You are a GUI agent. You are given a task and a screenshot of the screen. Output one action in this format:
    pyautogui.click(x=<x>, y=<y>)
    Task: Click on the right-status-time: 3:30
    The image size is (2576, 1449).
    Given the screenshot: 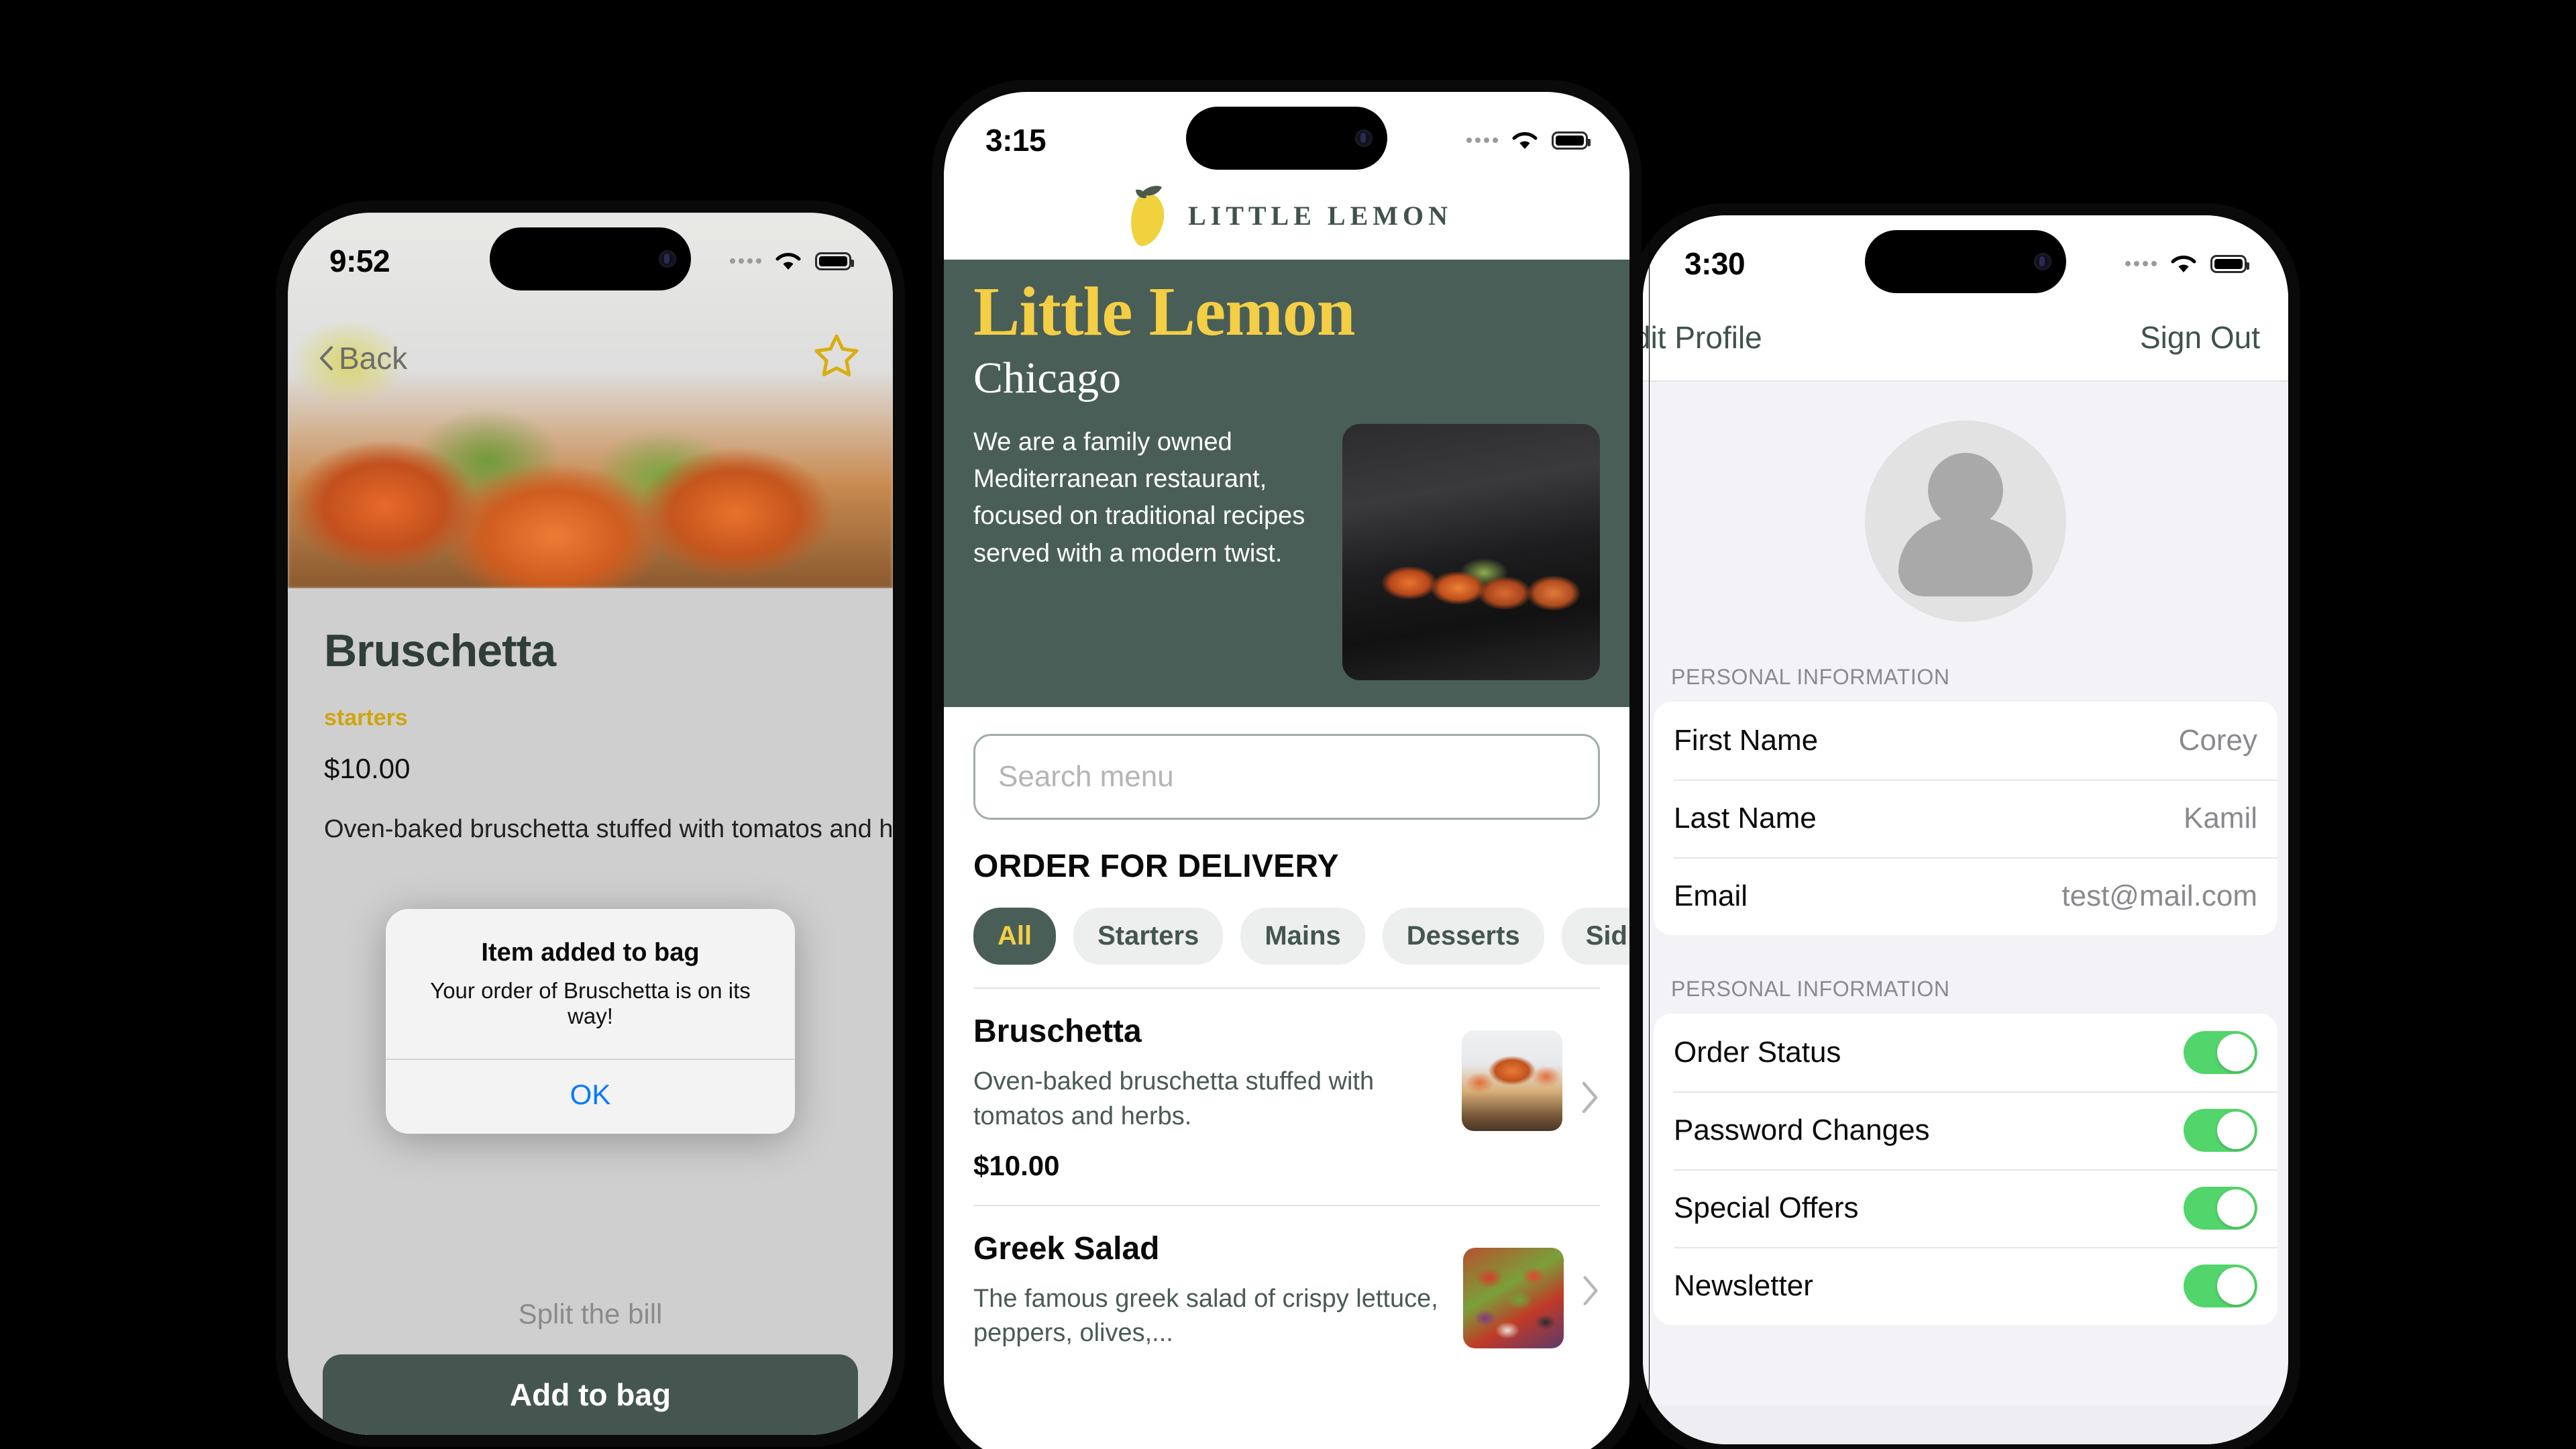 What is the action you would take?
    pyautogui.click(x=1715, y=263)
    